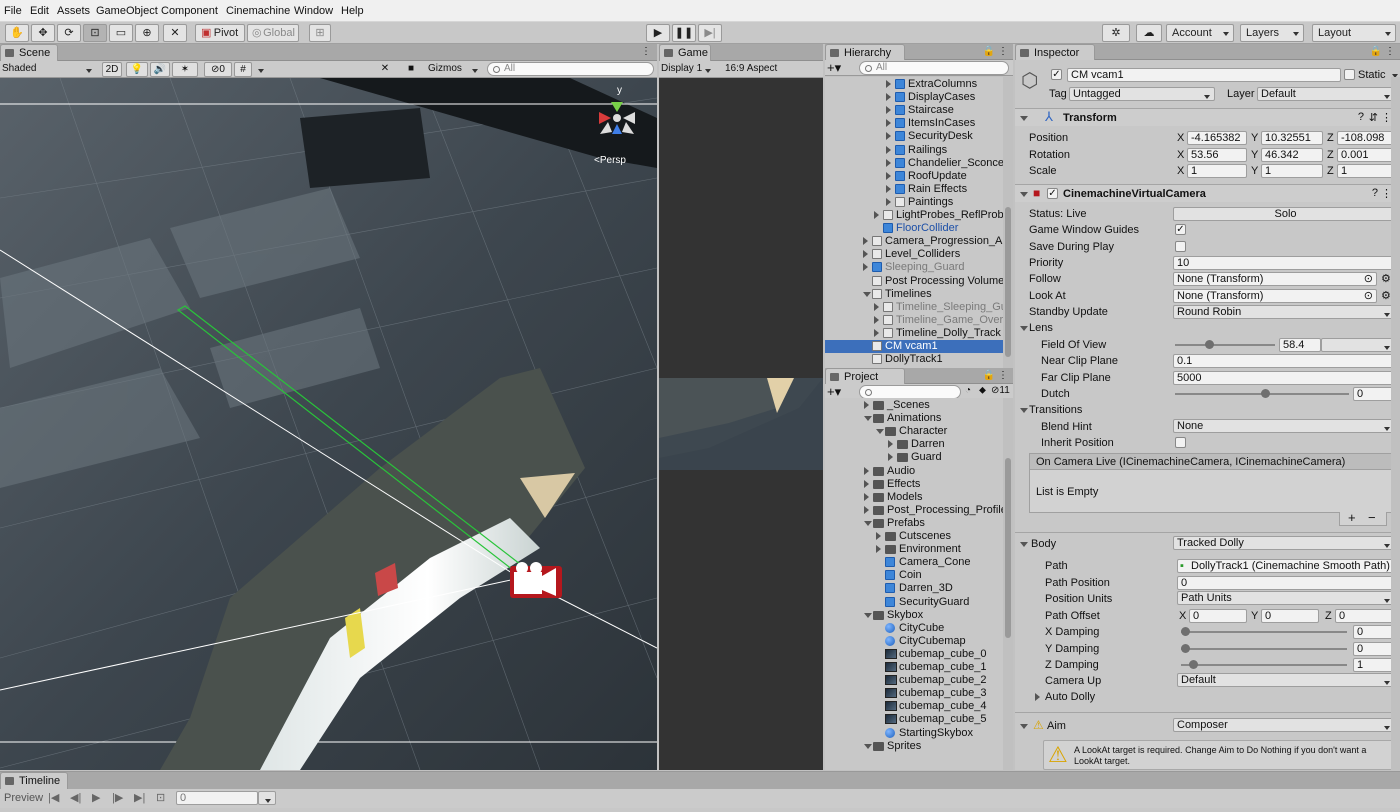 This screenshot has height=812, width=1400. Describe the element at coordinates (43, 33) in the screenshot. I see `move-tool-button: ✥` at that location.